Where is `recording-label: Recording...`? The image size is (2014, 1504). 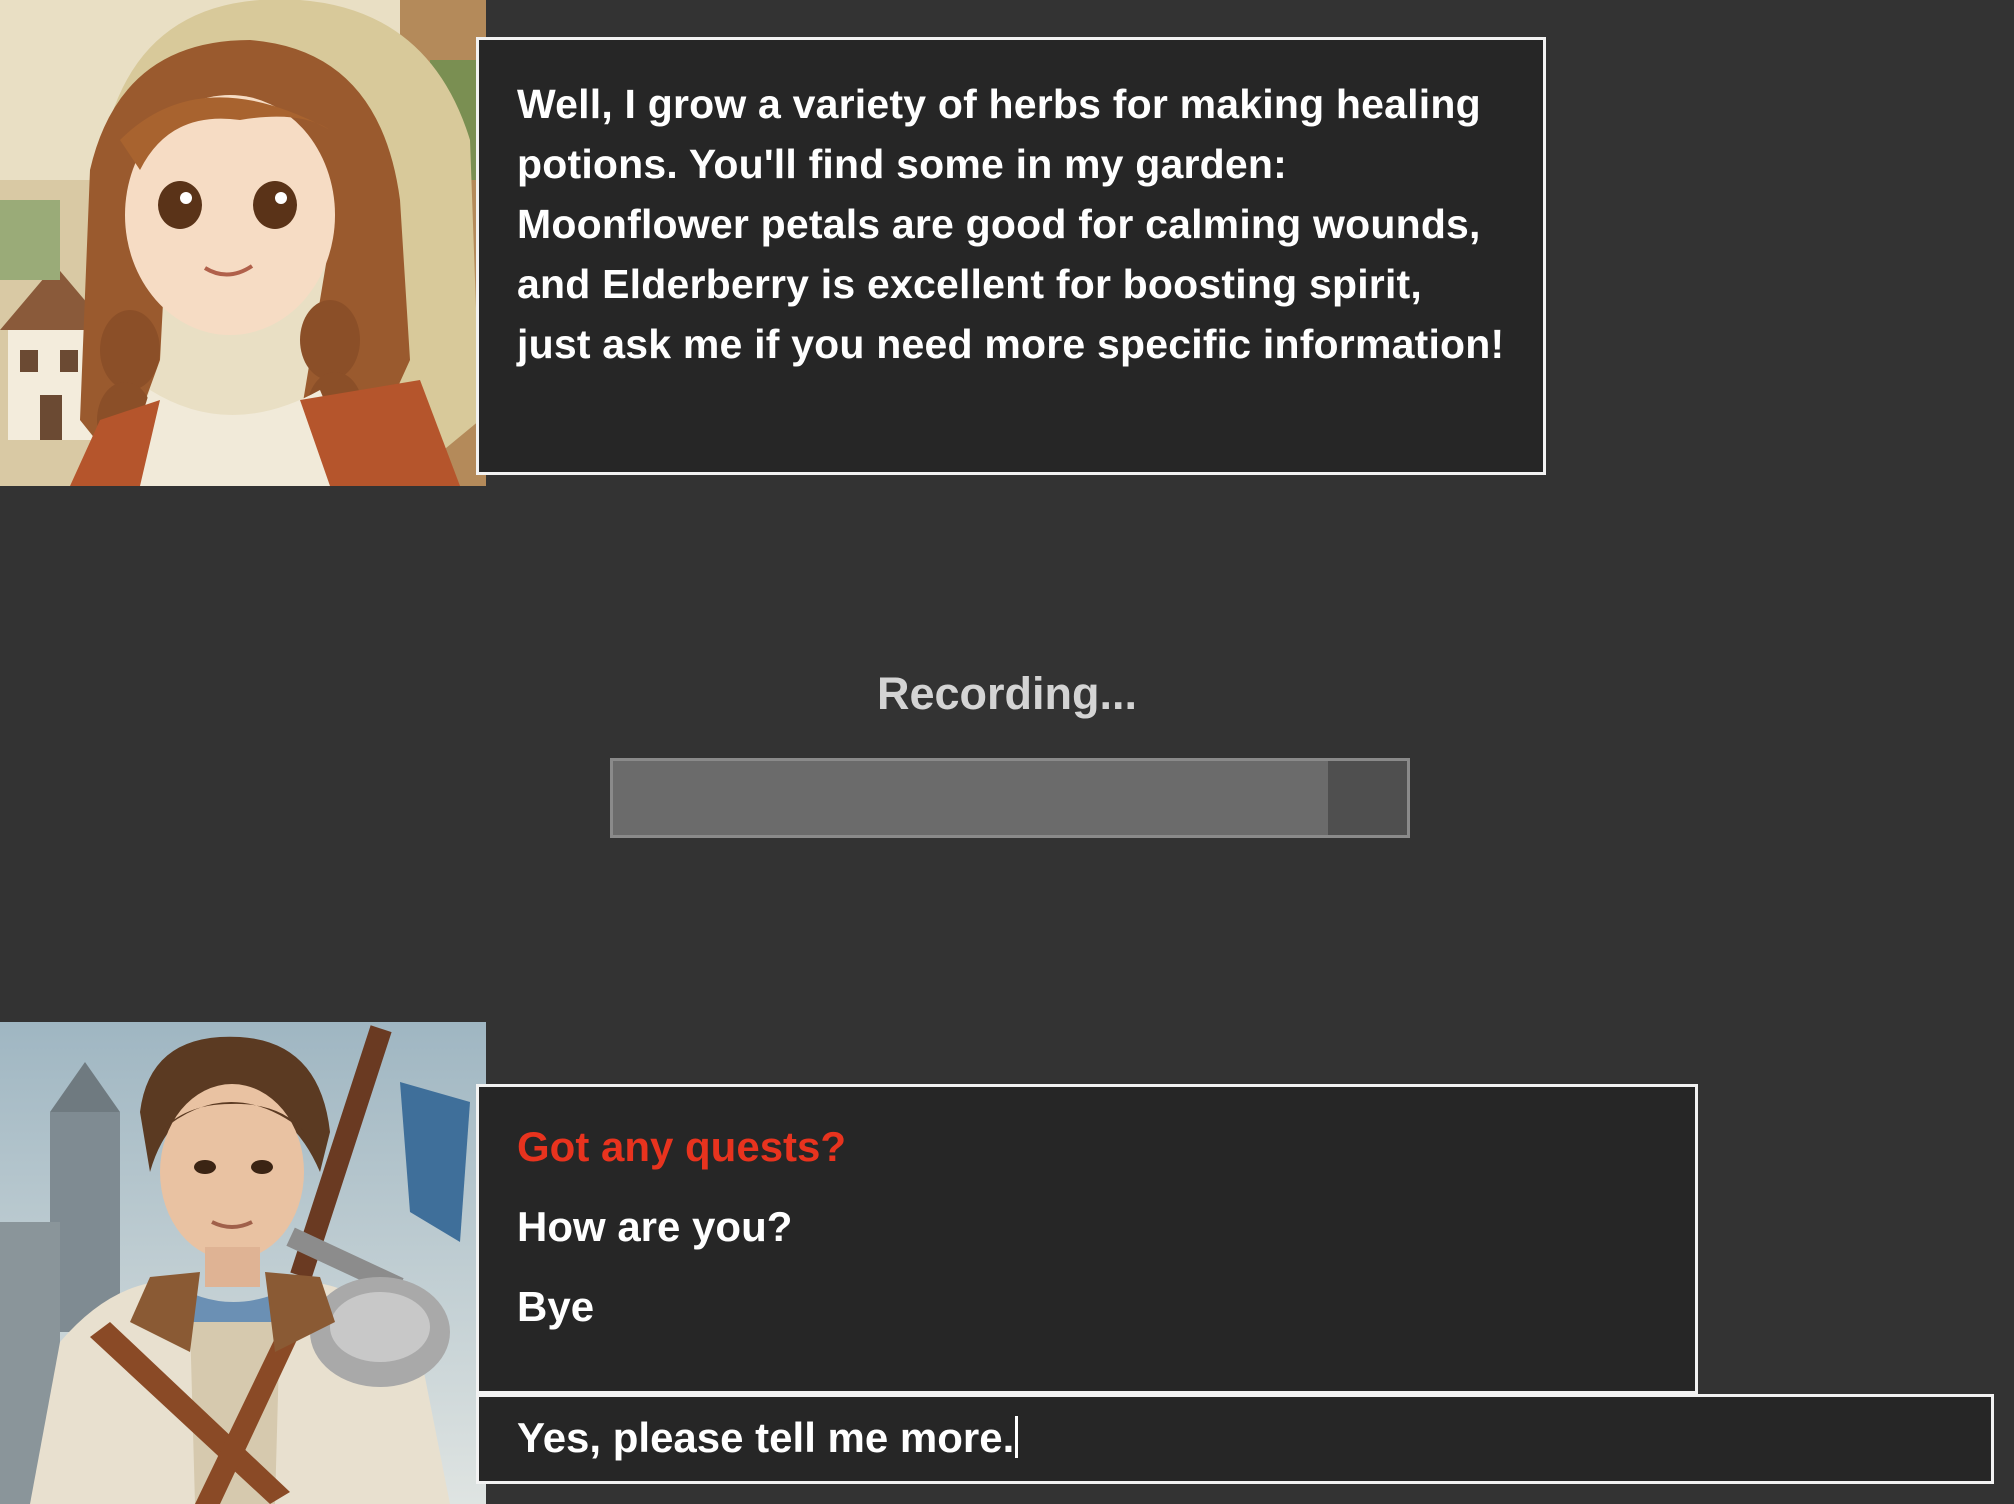 recording-label: Recording... is located at coordinates (1007, 693).